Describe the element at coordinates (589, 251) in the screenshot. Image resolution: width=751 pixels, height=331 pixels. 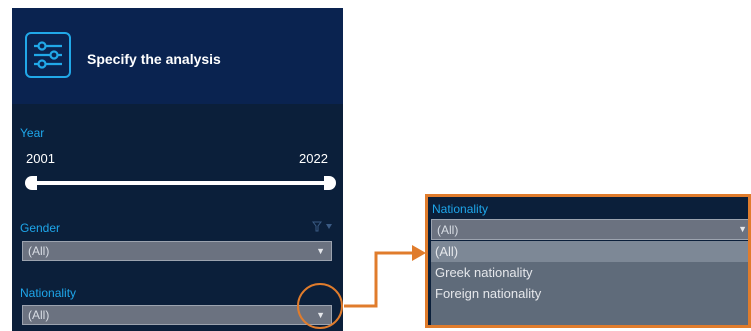
I see `option-all: (All)` at that location.